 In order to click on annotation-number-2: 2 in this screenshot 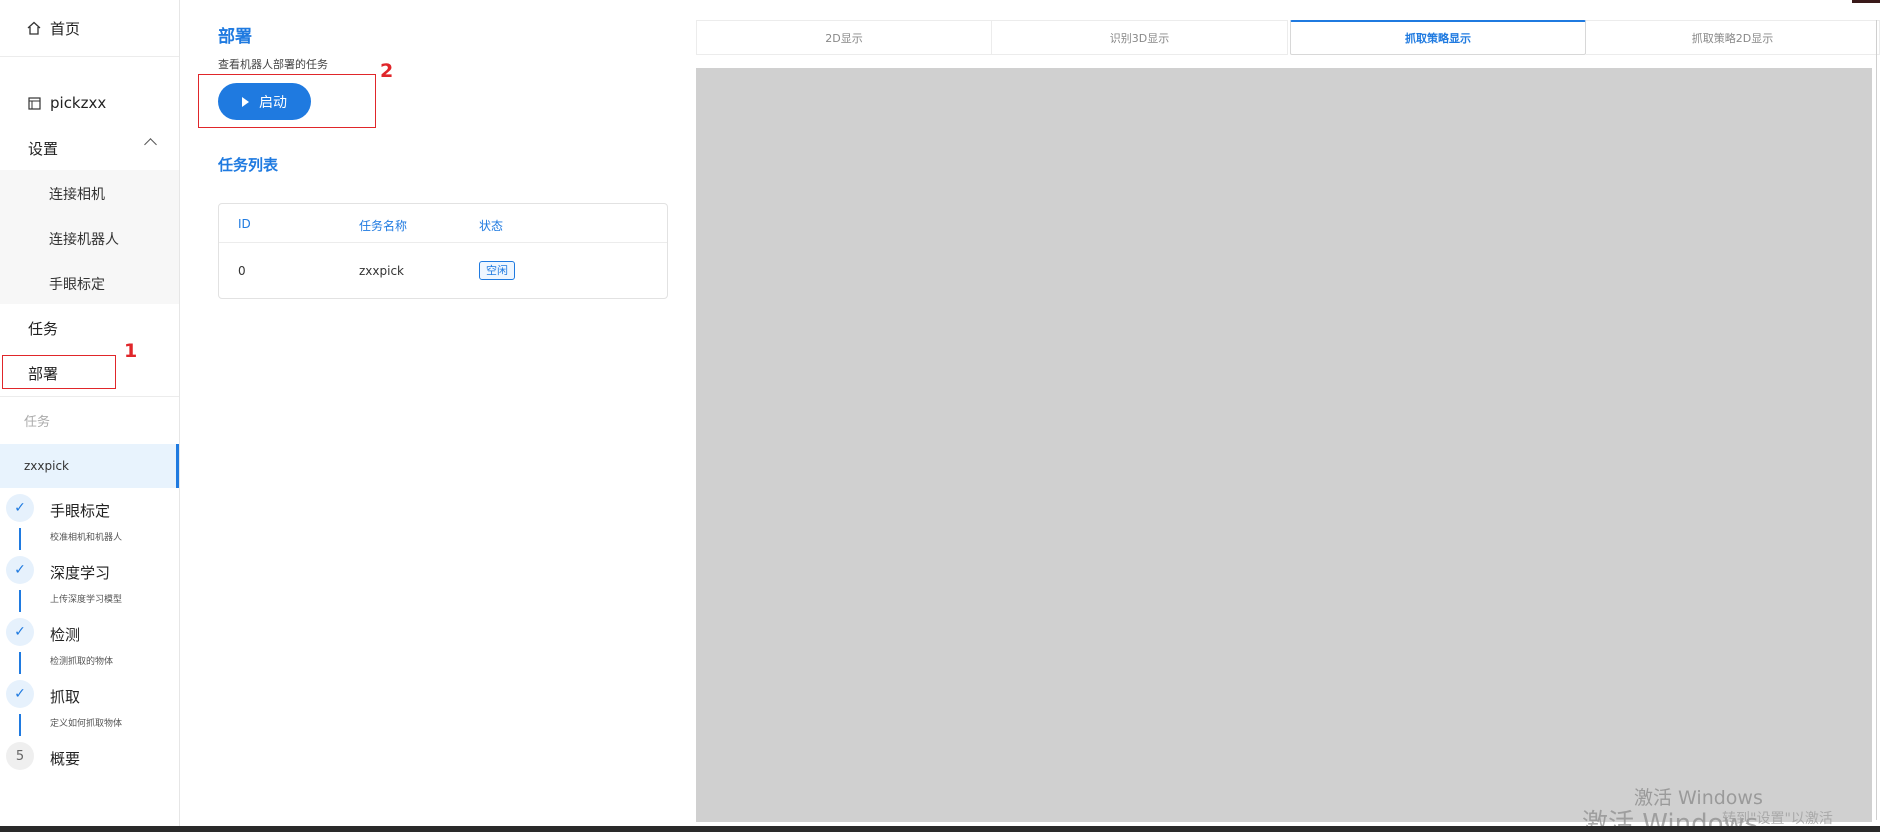, I will do `click(387, 71)`.